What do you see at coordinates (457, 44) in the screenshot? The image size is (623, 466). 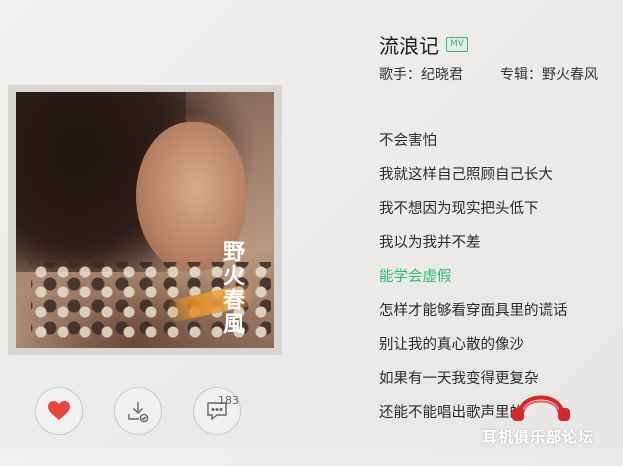 I see `mv-badge: MV` at bounding box center [457, 44].